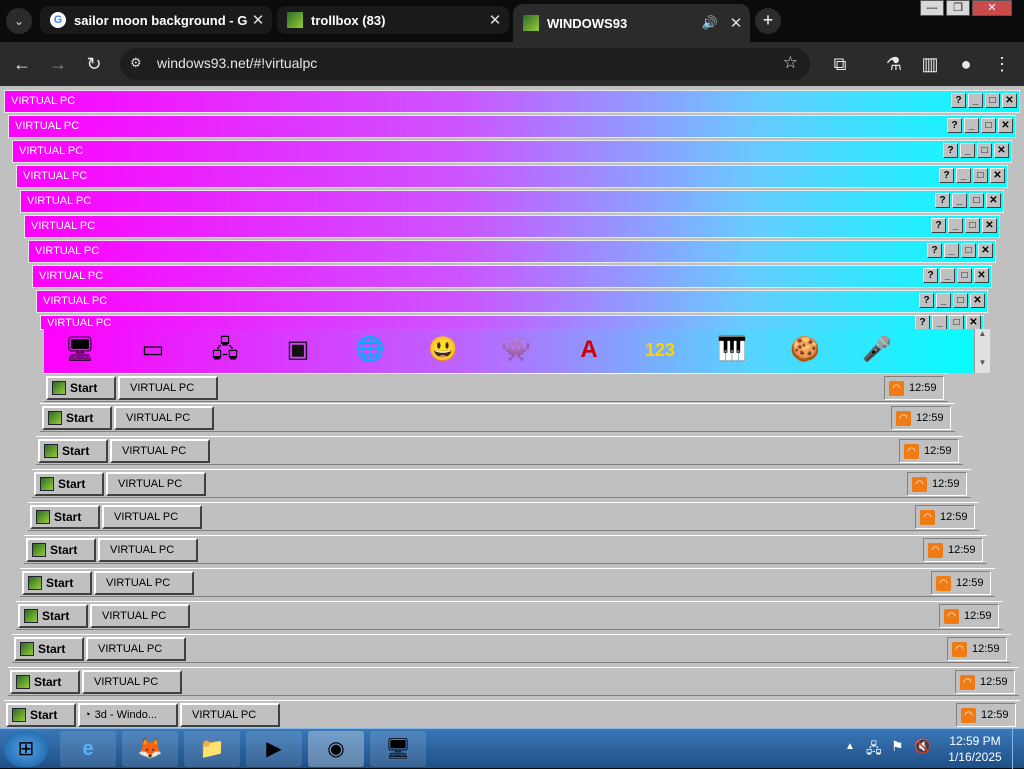 The width and height of the screenshot is (1024, 769). What do you see at coordinates (982, 333) in the screenshot?
I see `scroll-up-arrow-icon: ▲` at bounding box center [982, 333].